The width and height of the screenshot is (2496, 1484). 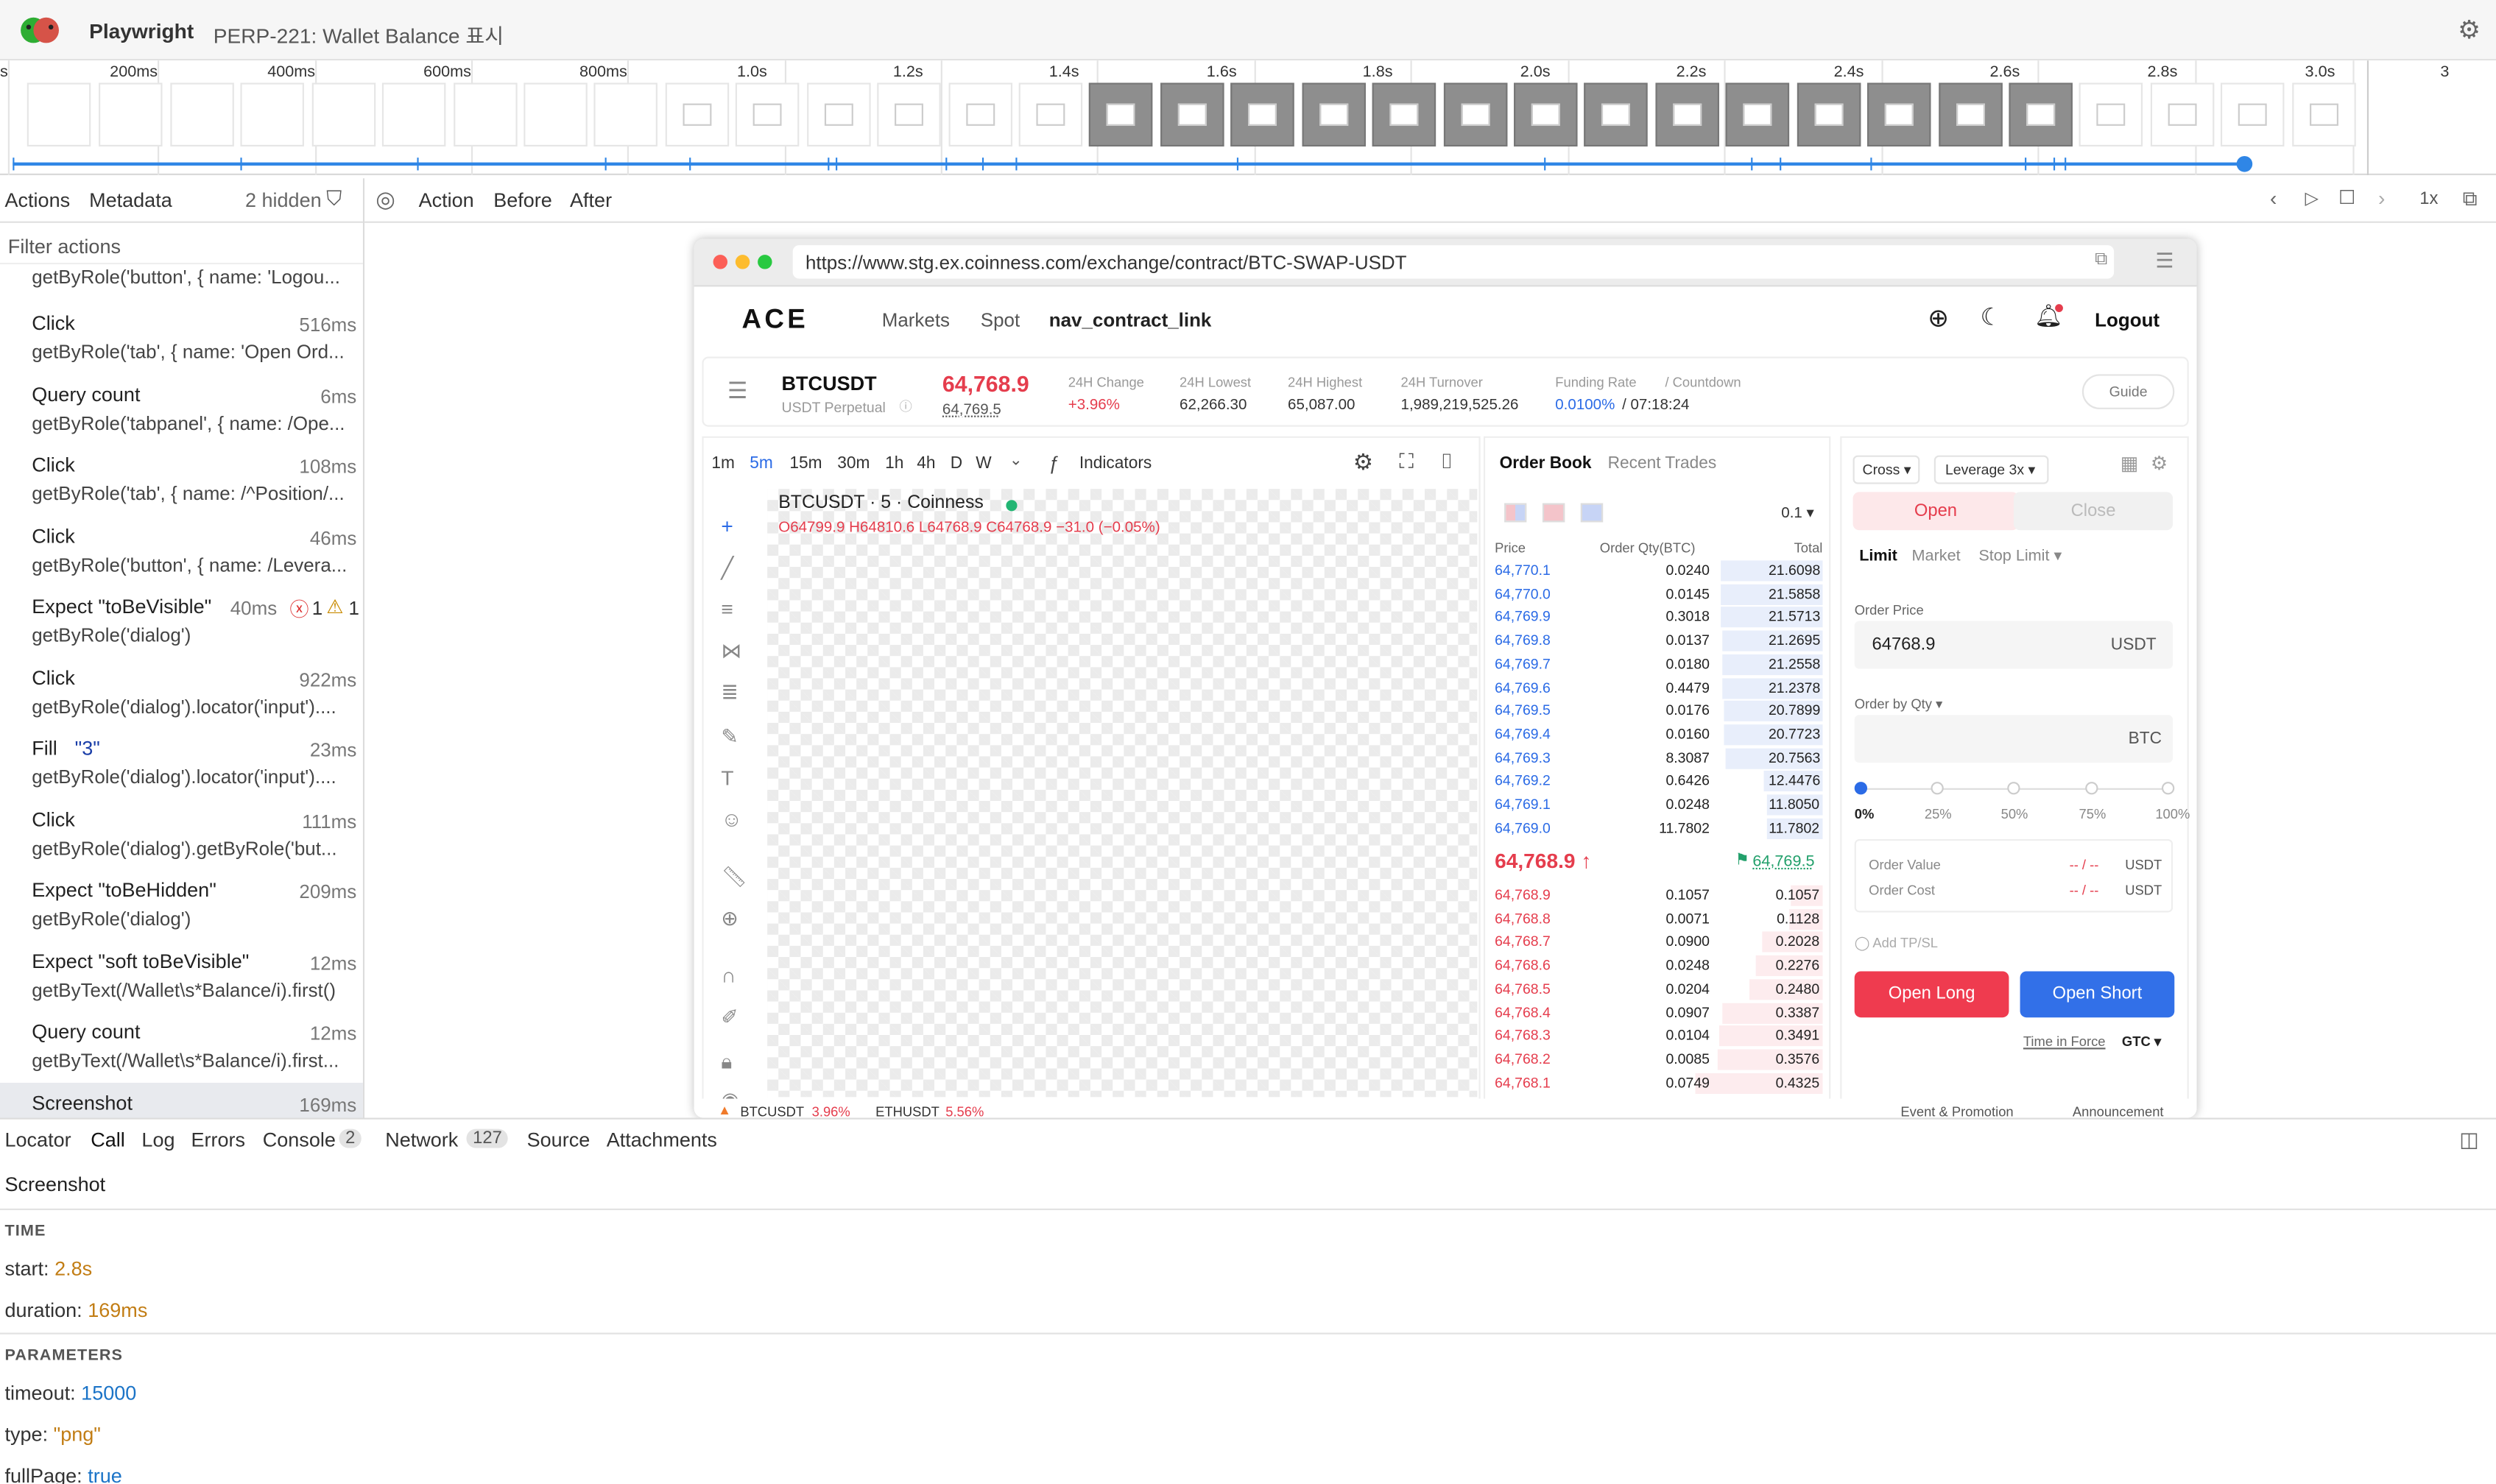 What do you see at coordinates (1658, 666) in the screenshot?
I see `orderbook-row: 64,769.7 0.0180 21.2558` at bounding box center [1658, 666].